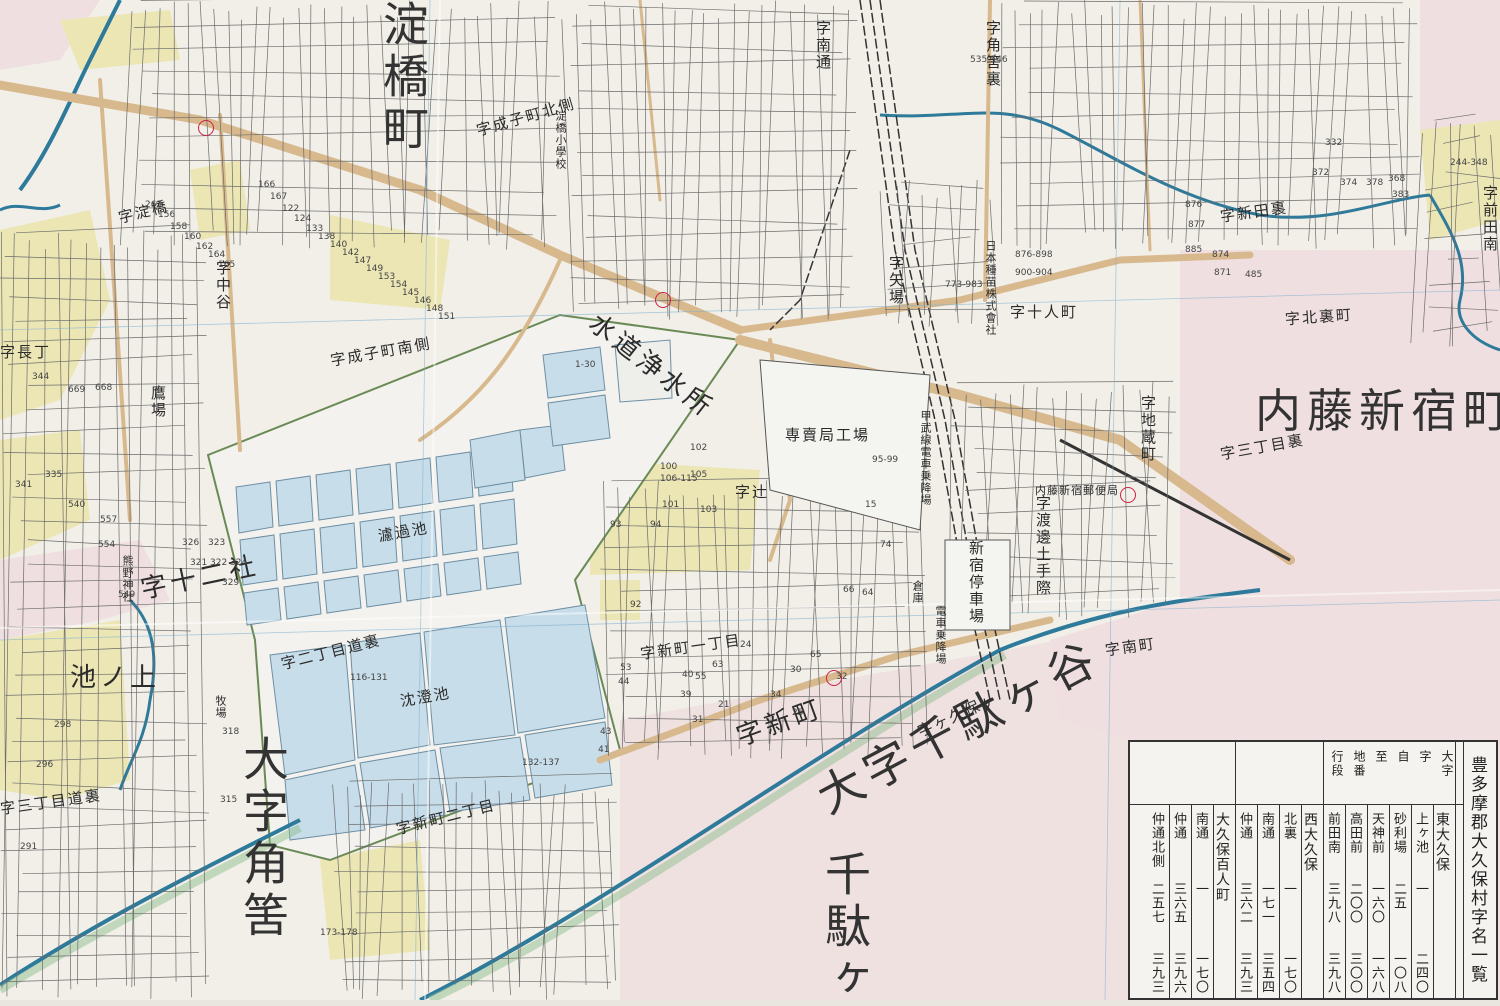  What do you see at coordinates (106, 545) in the screenshot?
I see `parcel-number: 554` at bounding box center [106, 545].